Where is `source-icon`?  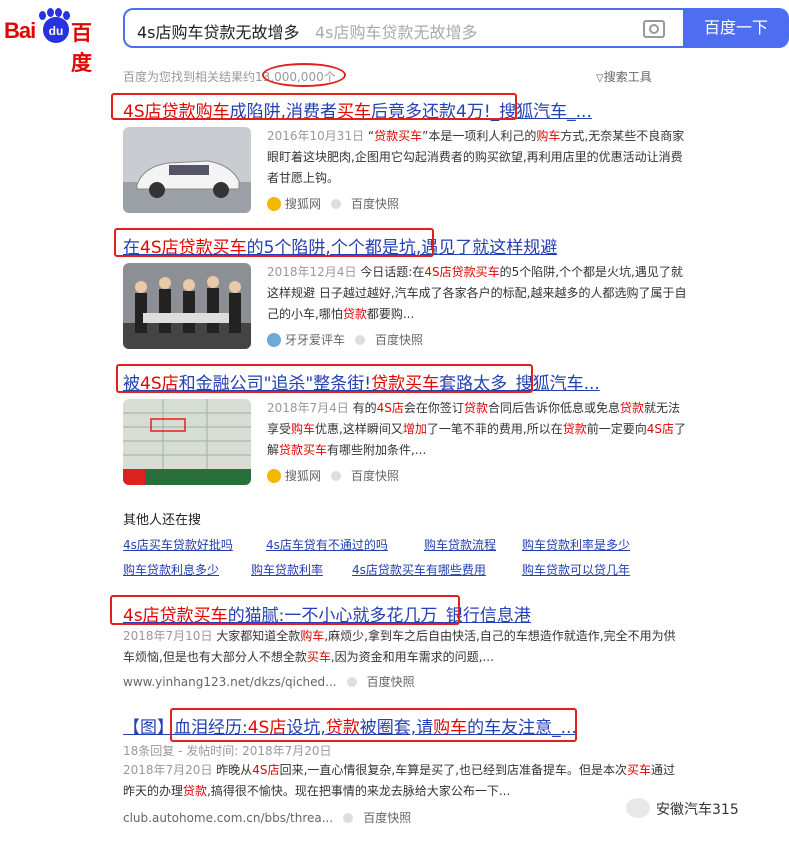
source-icon is located at coordinates (274, 340).